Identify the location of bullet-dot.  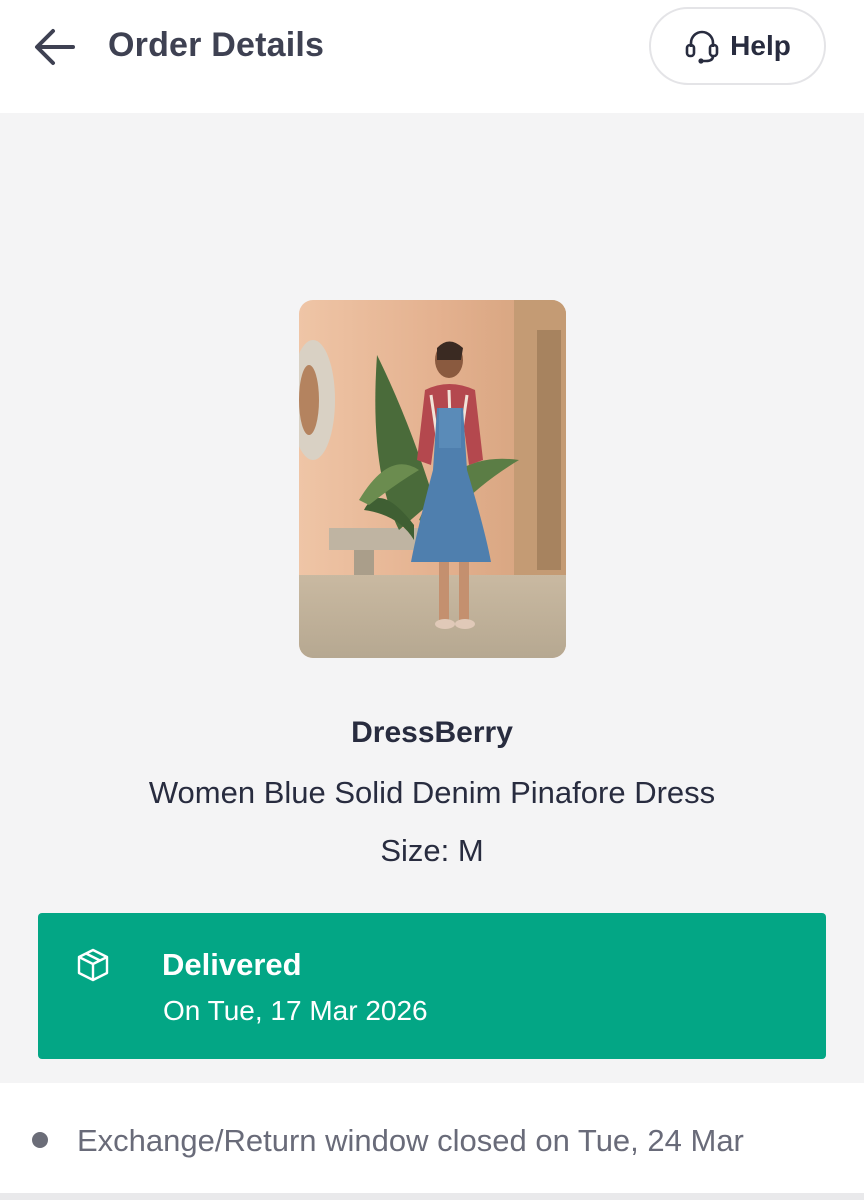
(40, 1140).